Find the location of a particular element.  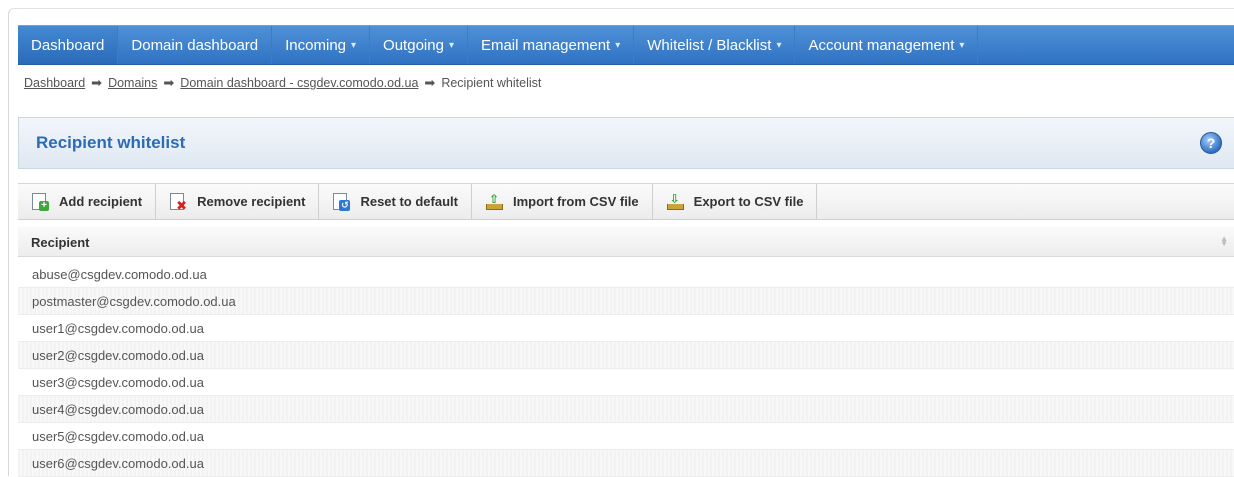

import-csv-button: ⇧ Import from CSV file is located at coordinates (562, 201).